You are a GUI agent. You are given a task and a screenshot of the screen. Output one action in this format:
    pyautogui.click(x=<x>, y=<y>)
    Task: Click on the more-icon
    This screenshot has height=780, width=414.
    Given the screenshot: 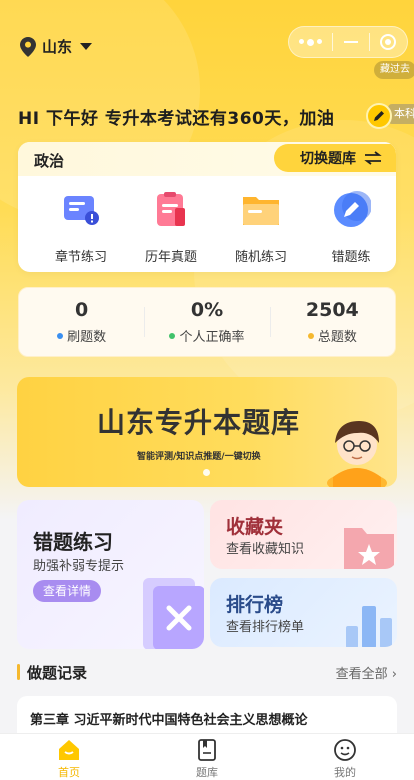 What is the action you would take?
    pyautogui.click(x=310, y=42)
    